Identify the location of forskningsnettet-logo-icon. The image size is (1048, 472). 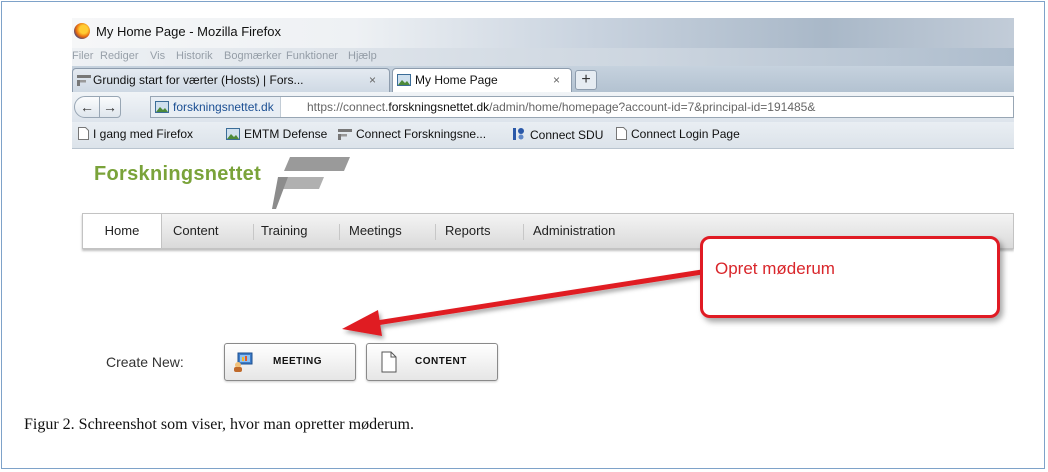
(311, 183).